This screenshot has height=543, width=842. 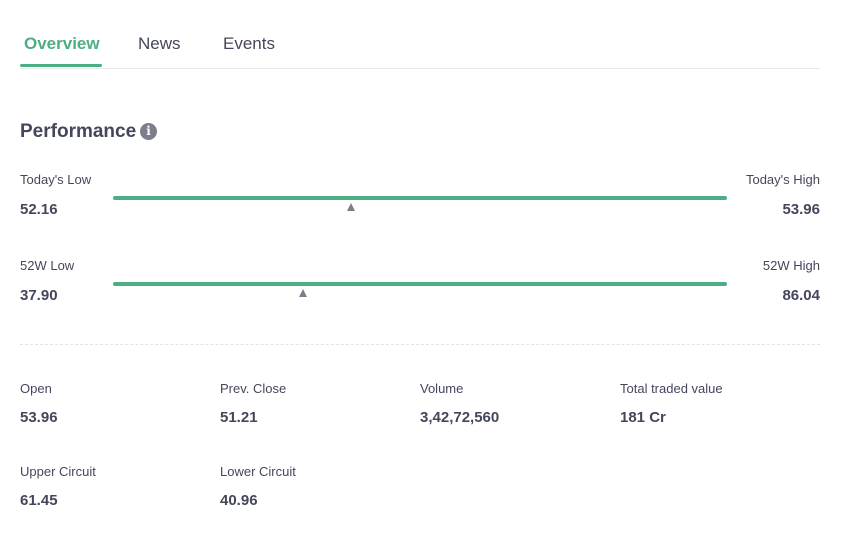 What do you see at coordinates (249, 44) in the screenshot?
I see `tab-events: Events` at bounding box center [249, 44].